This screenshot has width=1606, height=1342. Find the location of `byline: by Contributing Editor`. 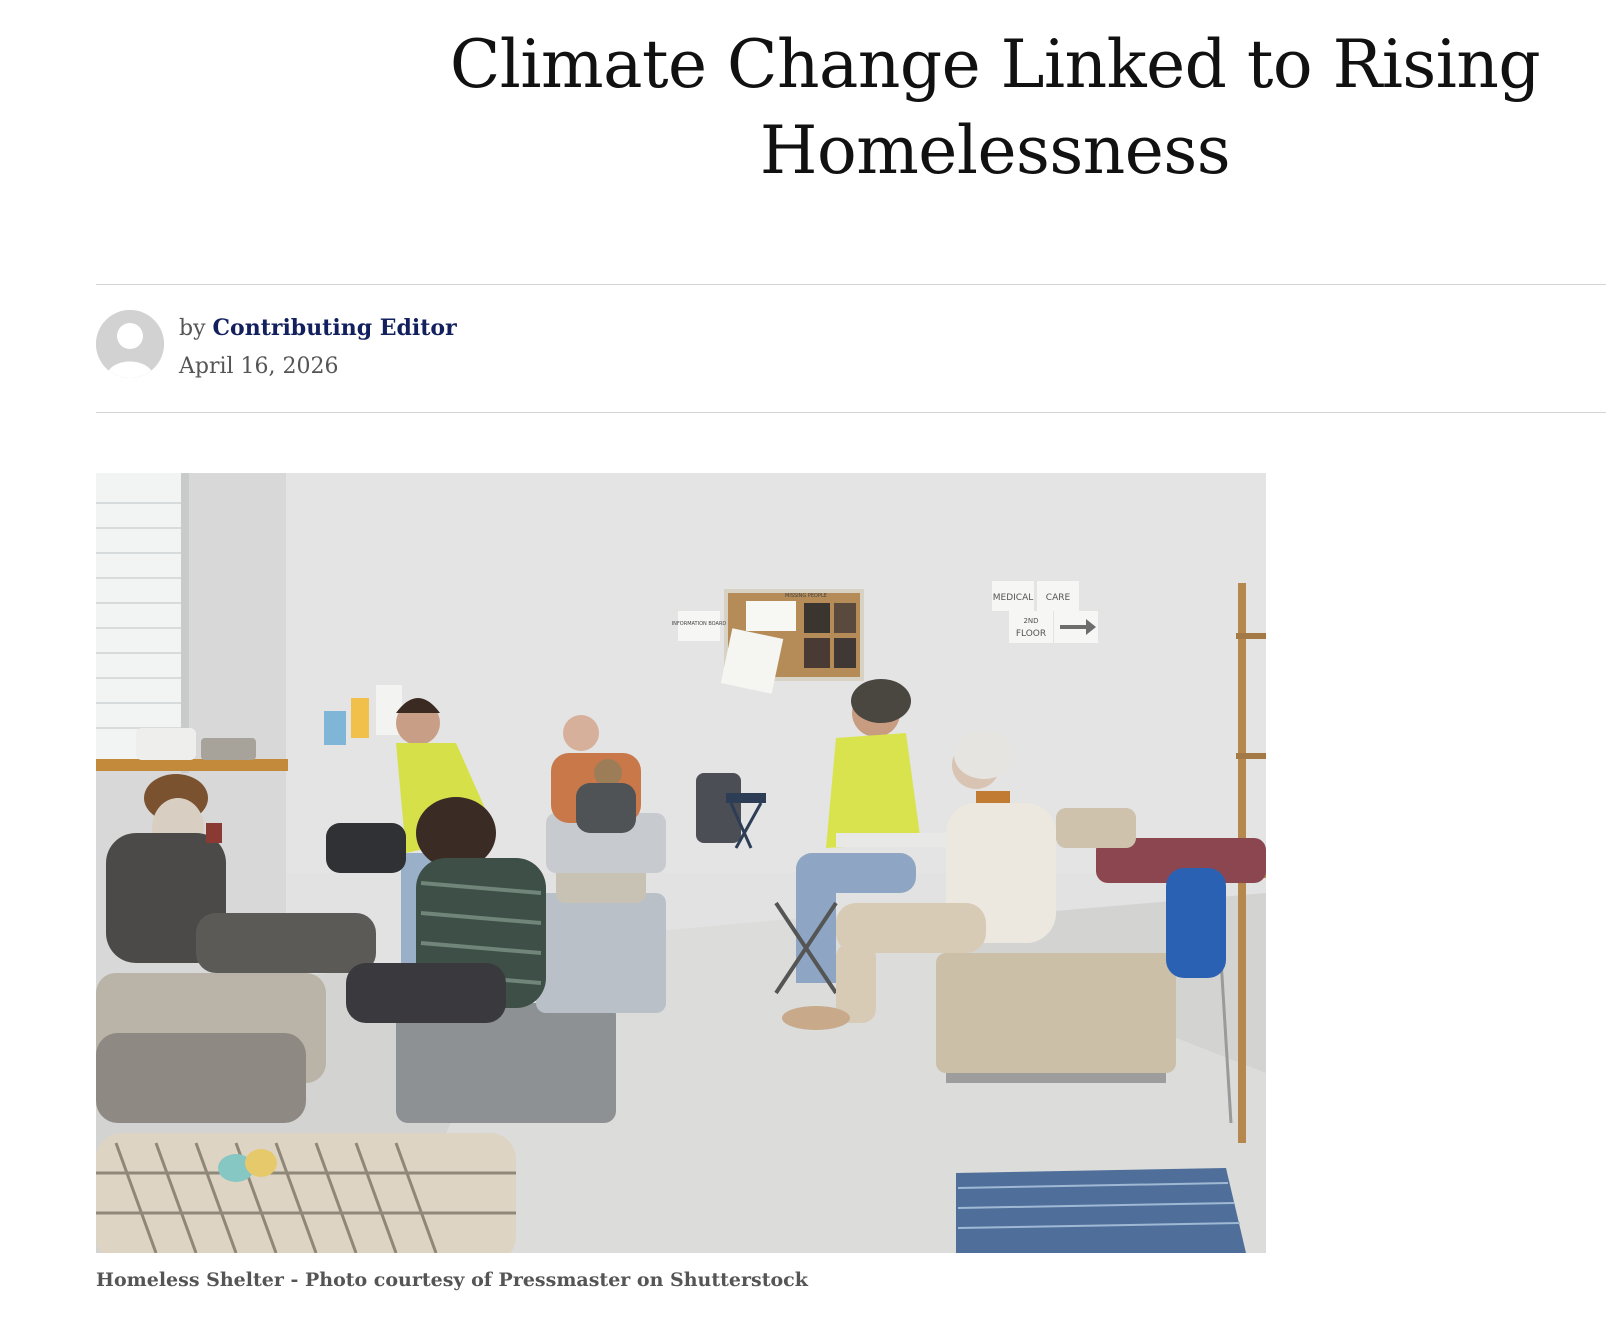

byline: by Contributing Editor is located at coordinates (318, 328).